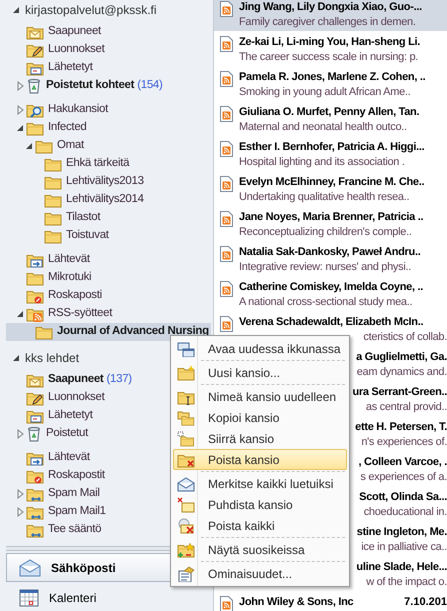 The width and height of the screenshot is (447, 611). I want to click on message-title: w of the impact o., so click(406, 582).